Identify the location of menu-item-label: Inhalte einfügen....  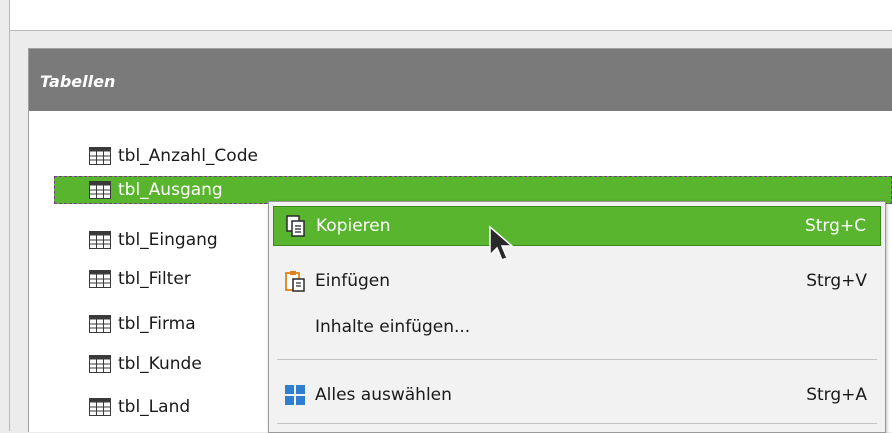
(393, 327).